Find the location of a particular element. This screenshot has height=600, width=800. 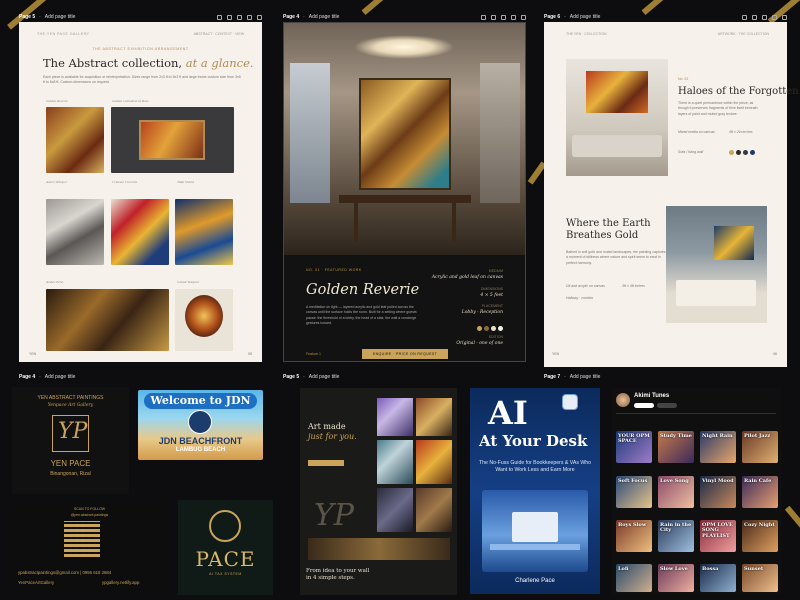

video-thumb: Cozy Night is located at coordinates (760, 536).